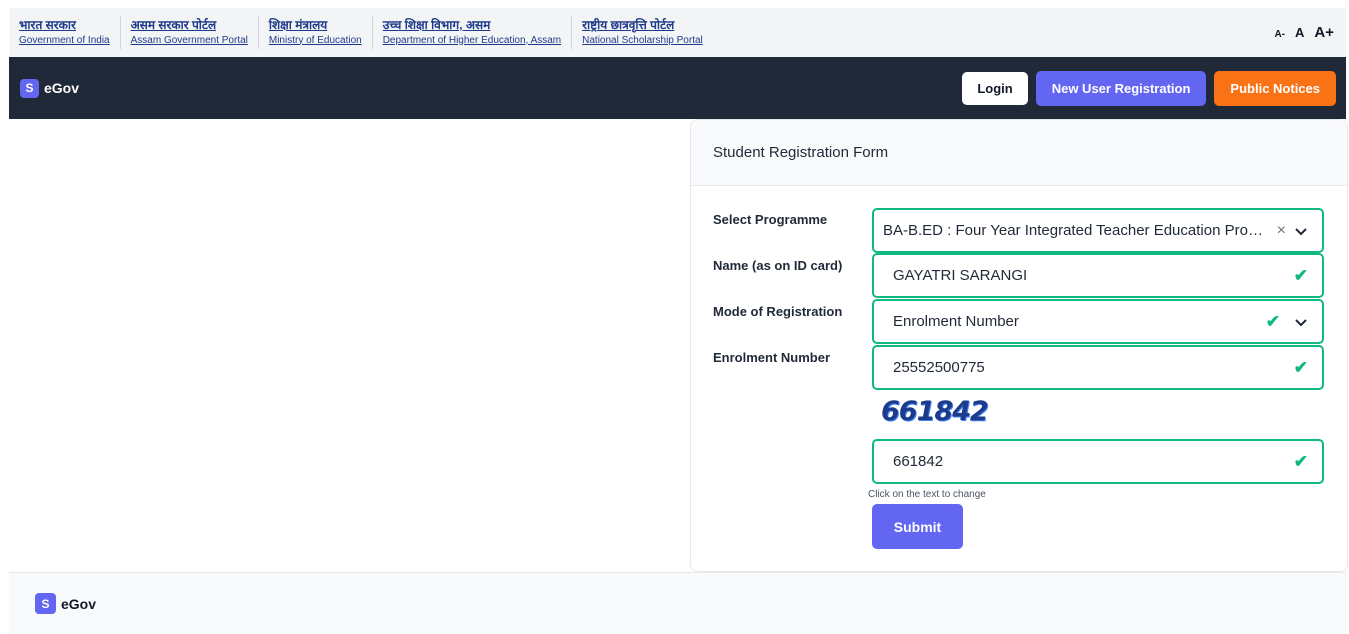  I want to click on captcha-hint: Click on the text to change, so click(927, 494).